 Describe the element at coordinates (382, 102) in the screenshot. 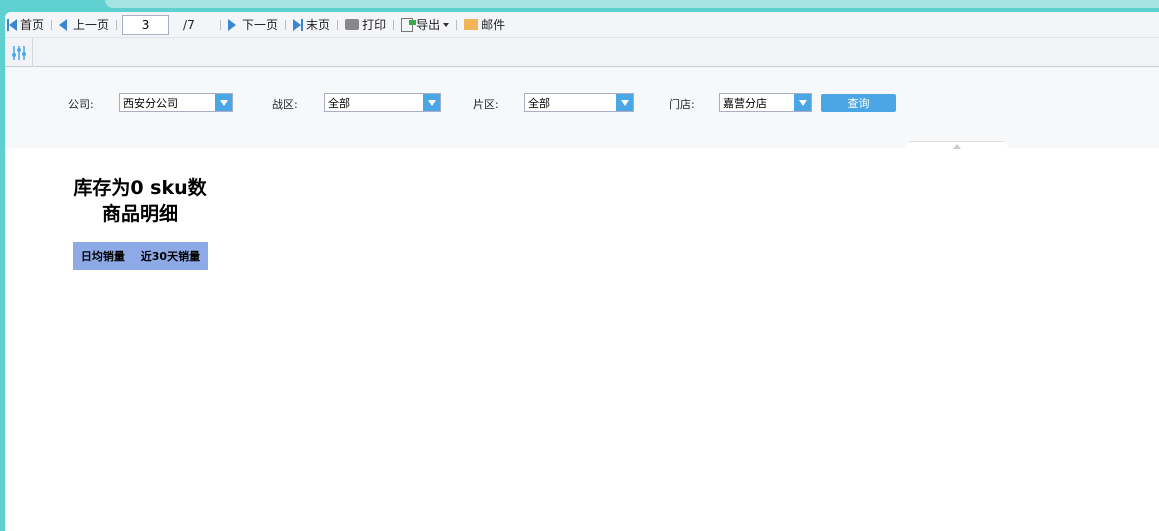

I see `war-zone-select: 全部` at that location.